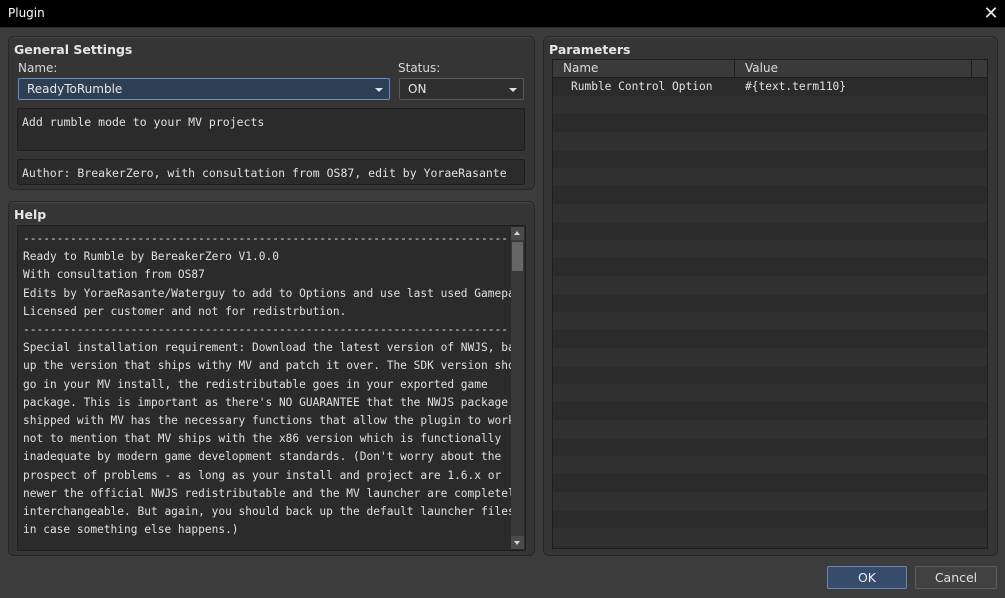 The height and width of the screenshot is (598, 1005). I want to click on name-dropdown: ReadyToRumble, so click(204, 89).